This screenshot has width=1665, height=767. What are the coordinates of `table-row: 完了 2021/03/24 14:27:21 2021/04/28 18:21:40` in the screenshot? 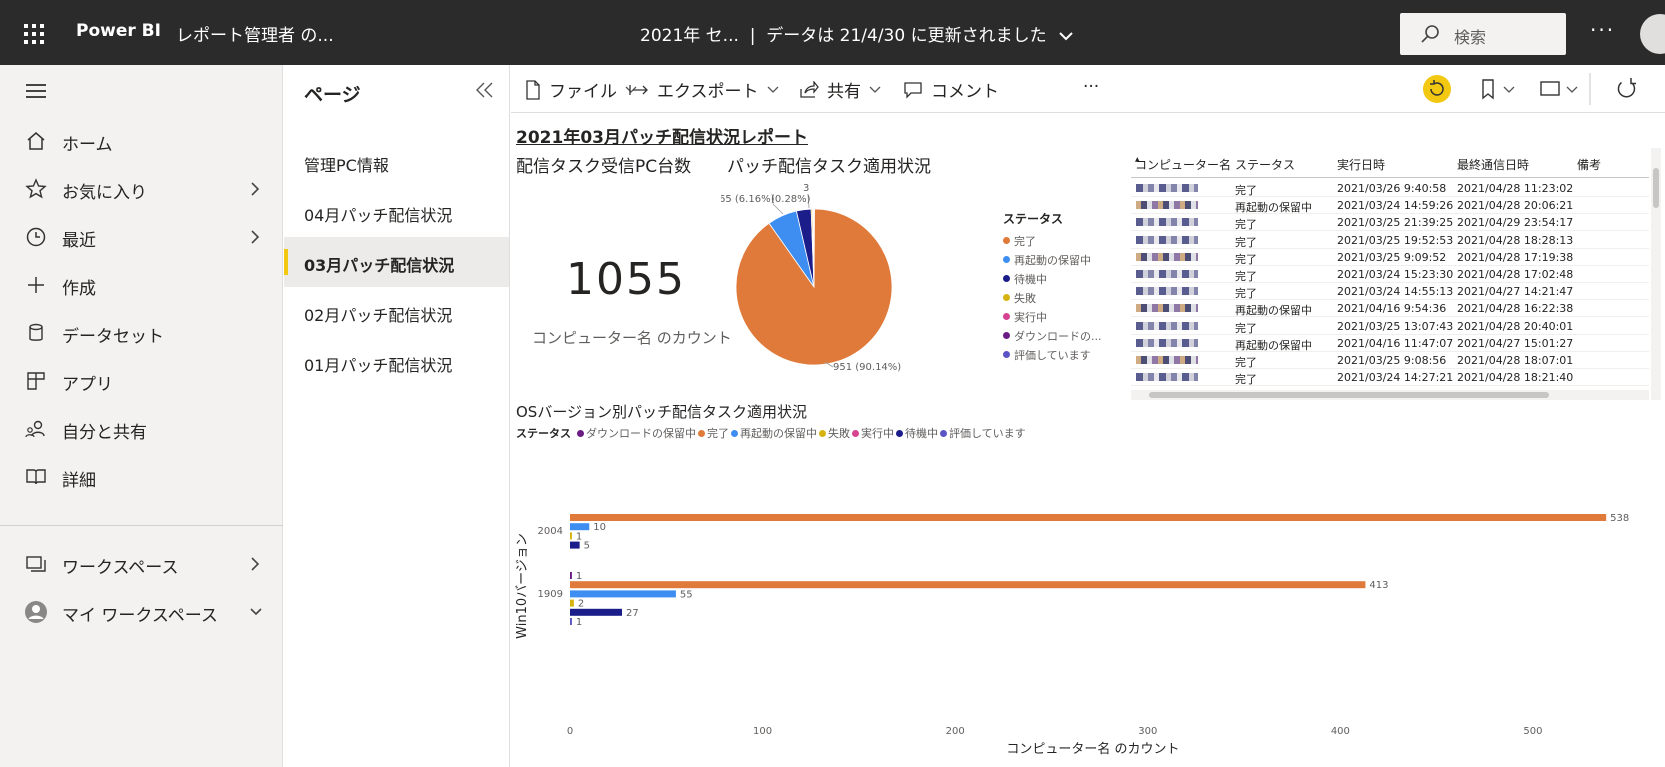 It's located at (1390, 378).